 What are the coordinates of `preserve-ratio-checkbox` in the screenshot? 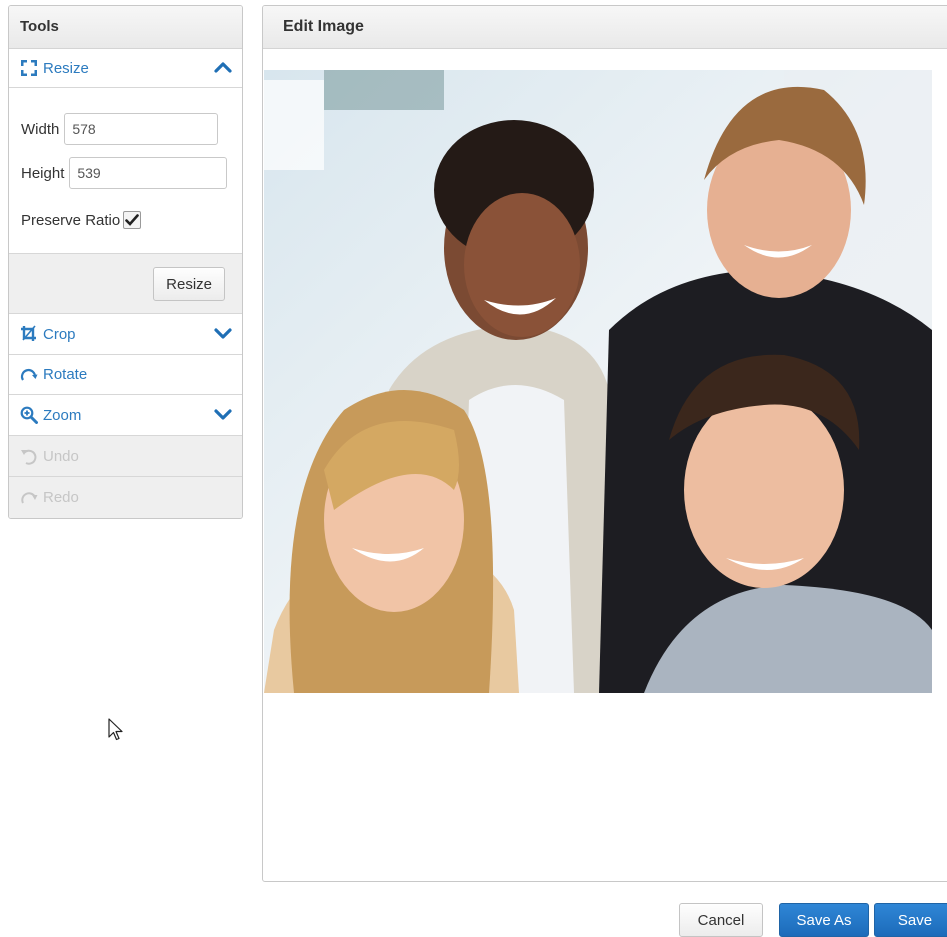 It's located at (132, 220).